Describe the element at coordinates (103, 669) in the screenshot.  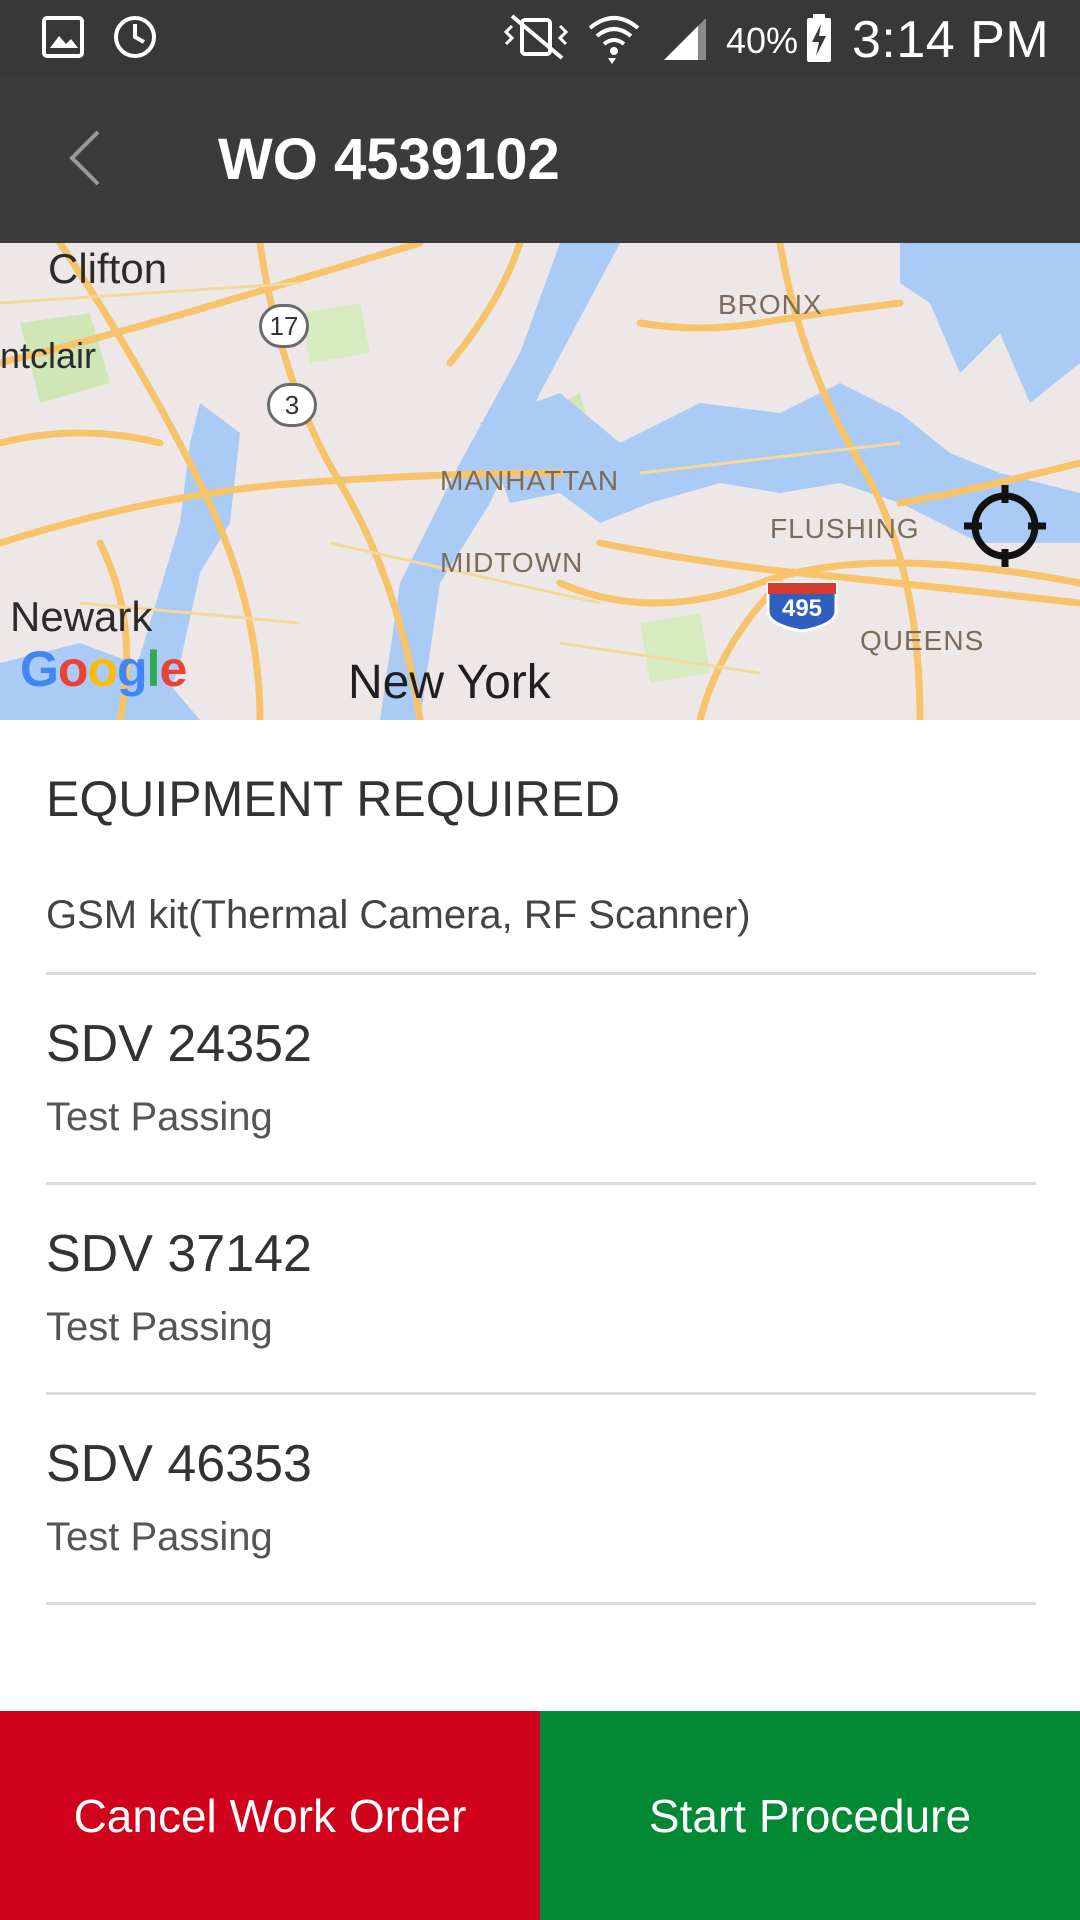
I see `google-logo: Google` at that location.